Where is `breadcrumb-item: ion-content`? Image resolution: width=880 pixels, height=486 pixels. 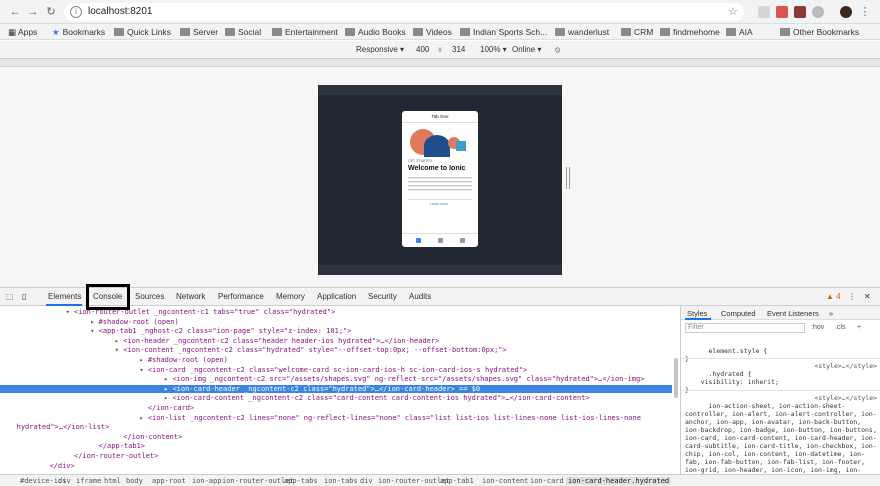 breadcrumb-item: ion-content is located at coordinates (505, 481).